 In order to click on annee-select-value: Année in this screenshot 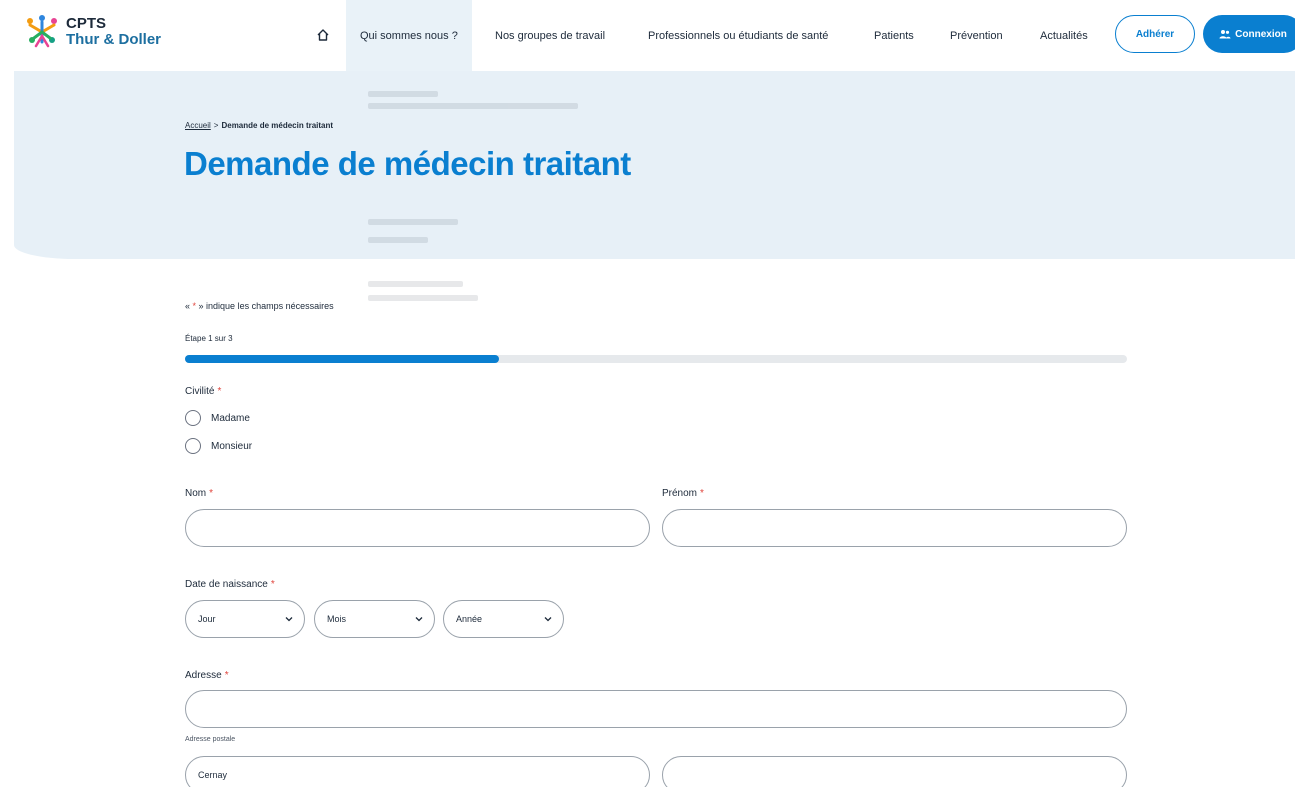, I will do `click(469, 619)`.